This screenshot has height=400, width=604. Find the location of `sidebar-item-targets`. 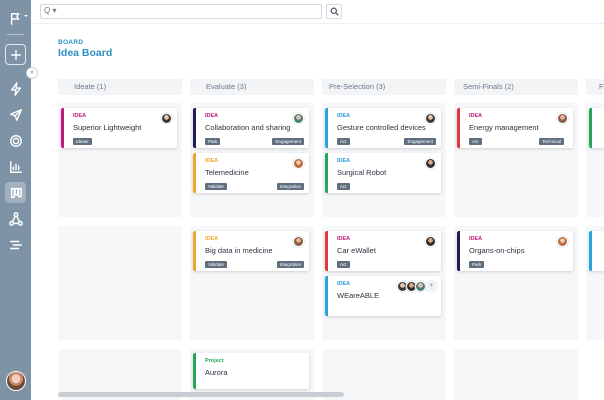

sidebar-item-targets is located at coordinates (15, 140).